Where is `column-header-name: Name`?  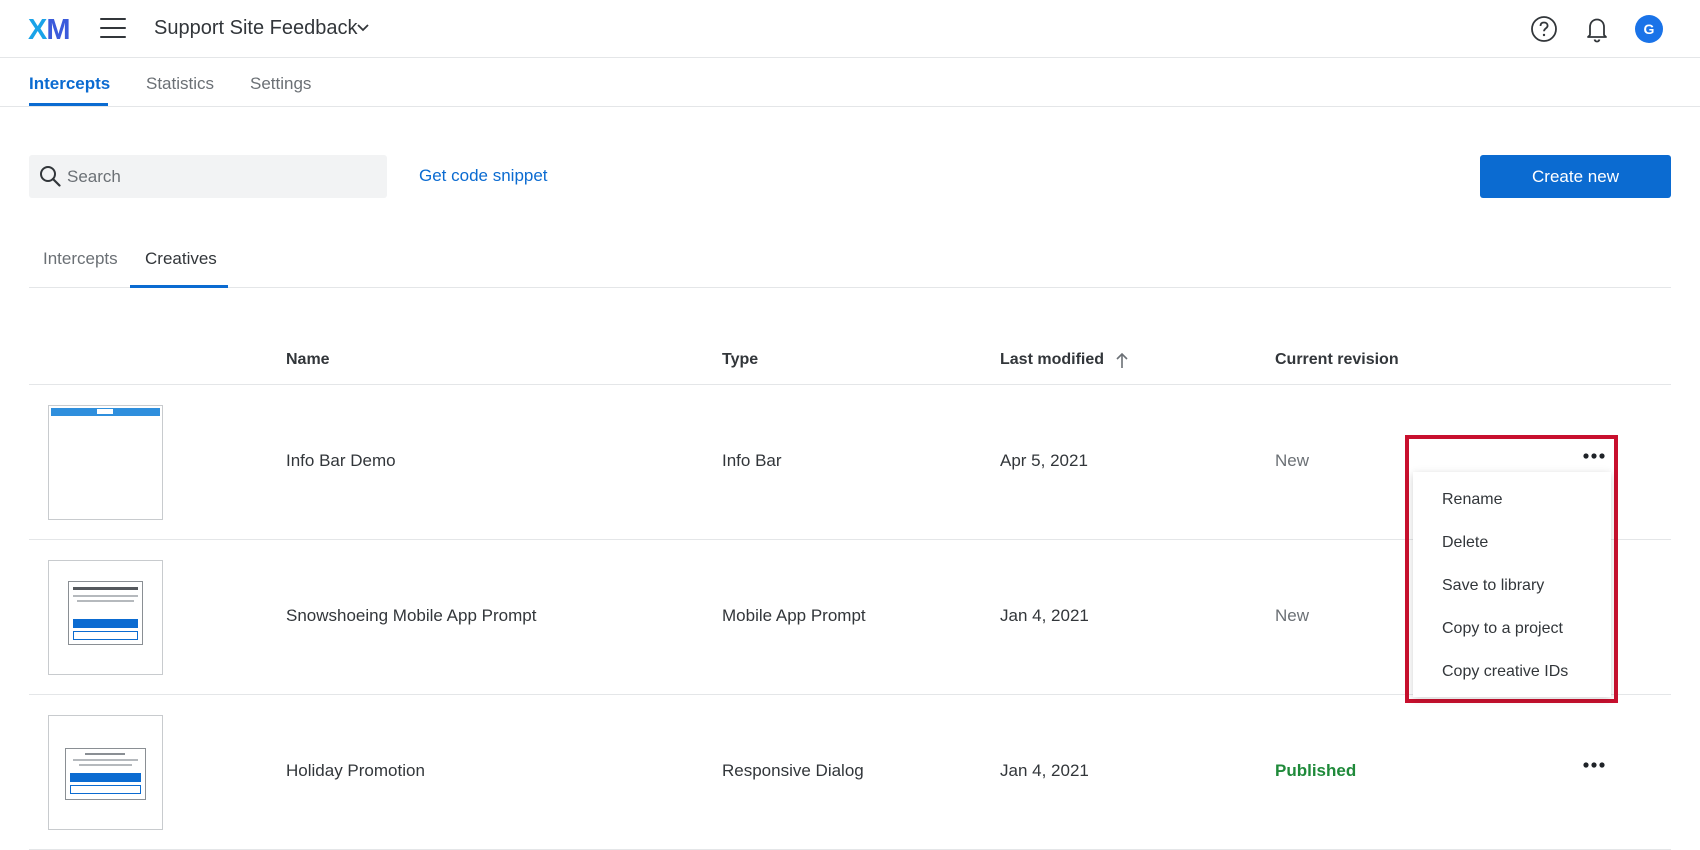 column-header-name: Name is located at coordinates (308, 360).